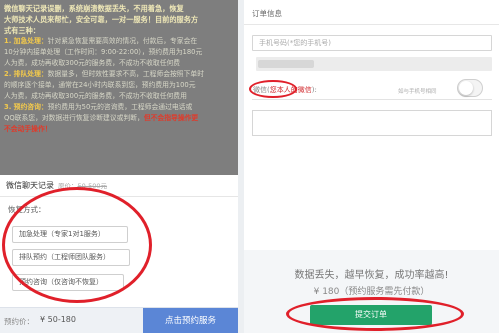  I want to click on form-title: 订单信息, so click(267, 13).